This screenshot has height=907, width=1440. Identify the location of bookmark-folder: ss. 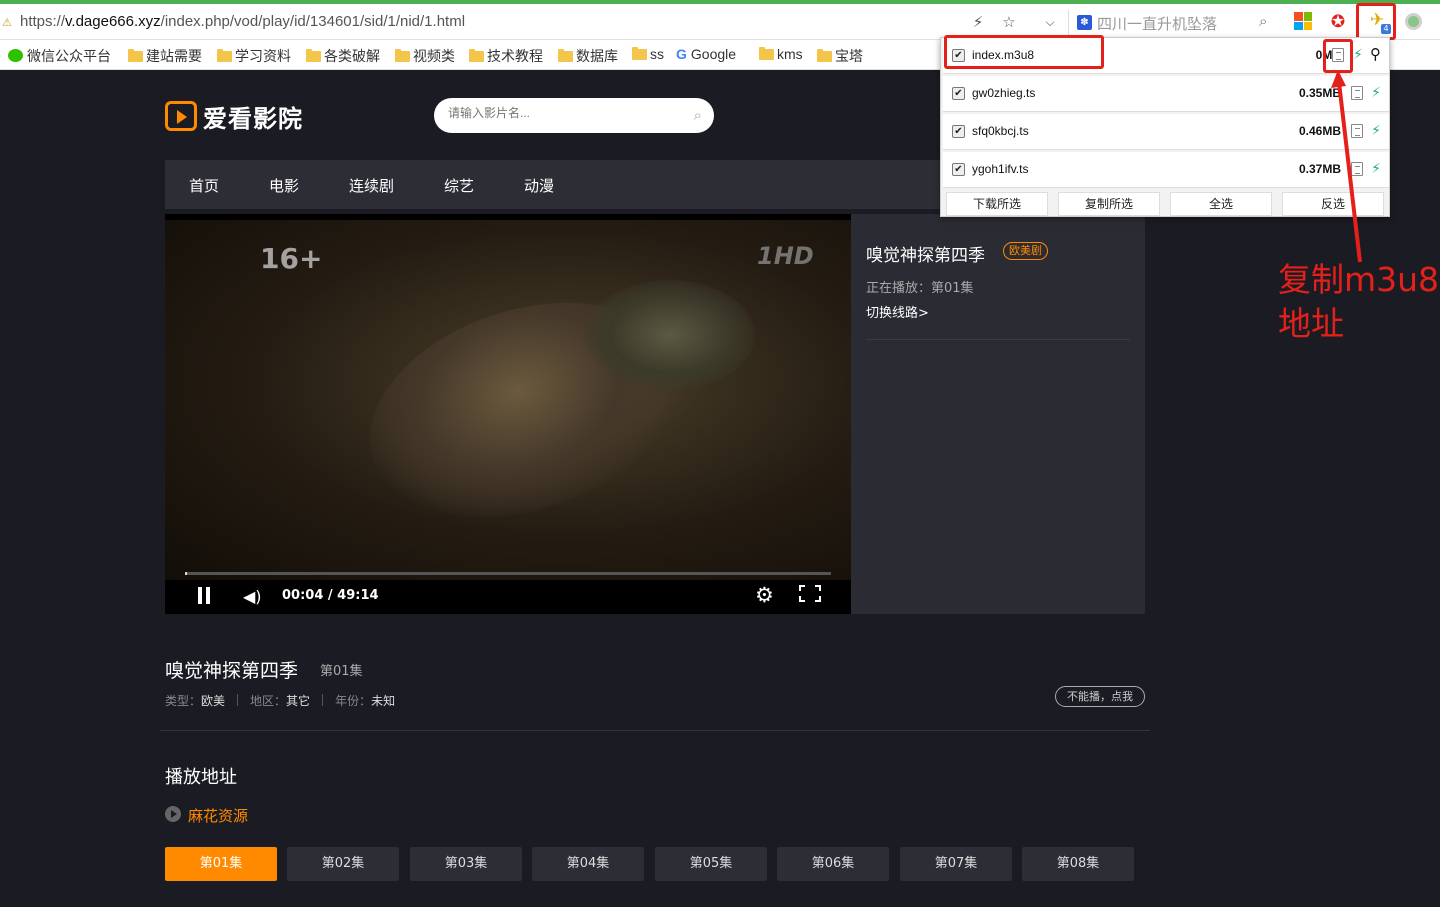
(648, 54).